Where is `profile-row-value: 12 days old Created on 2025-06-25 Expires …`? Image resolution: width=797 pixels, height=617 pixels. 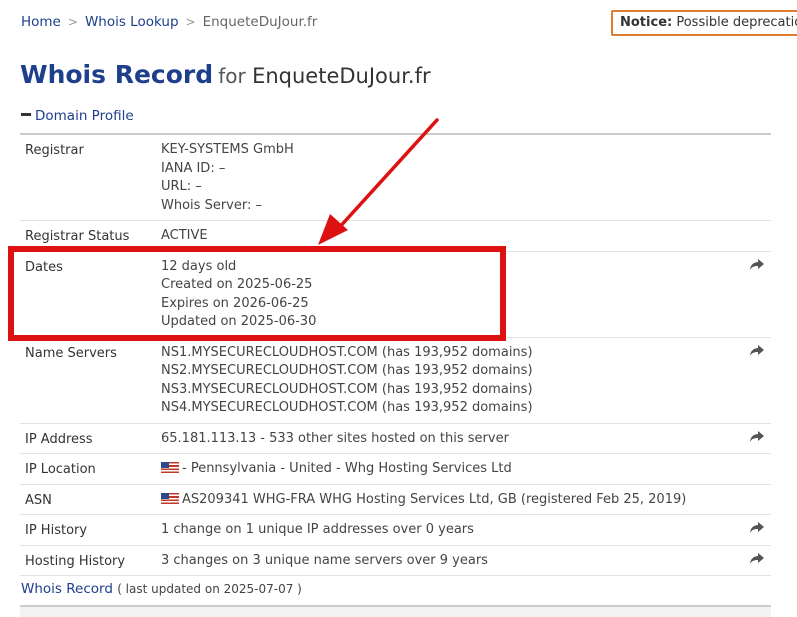 profile-row-value: 12 days old Created on 2025-06-25 Expires … is located at coordinates (466, 294).